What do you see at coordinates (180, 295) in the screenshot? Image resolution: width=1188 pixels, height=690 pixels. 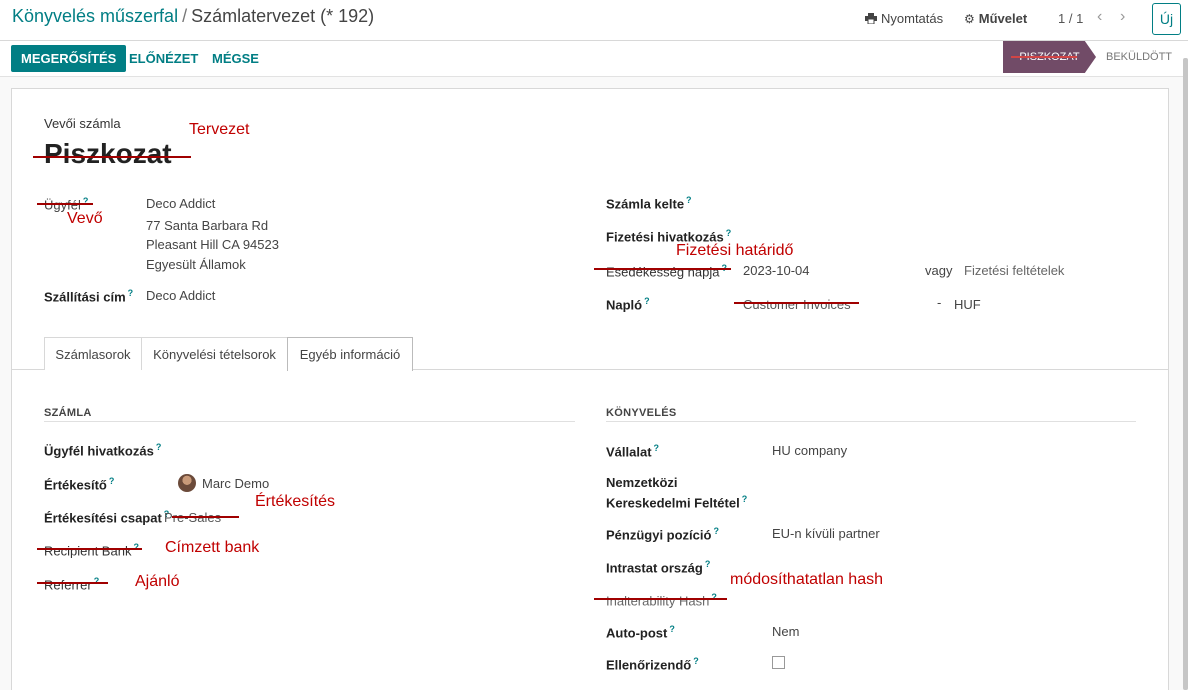 I see `shipping-field: Deco Addict` at bounding box center [180, 295].